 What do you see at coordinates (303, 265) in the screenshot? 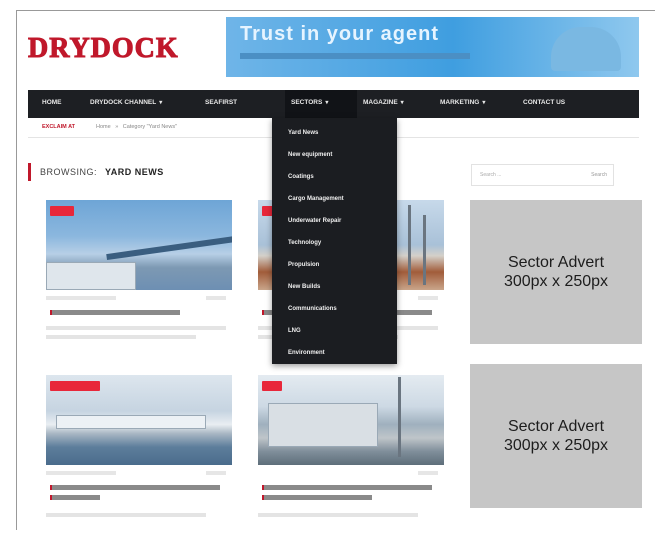
I see `menu-item-propulsion: Propulsion` at bounding box center [303, 265].